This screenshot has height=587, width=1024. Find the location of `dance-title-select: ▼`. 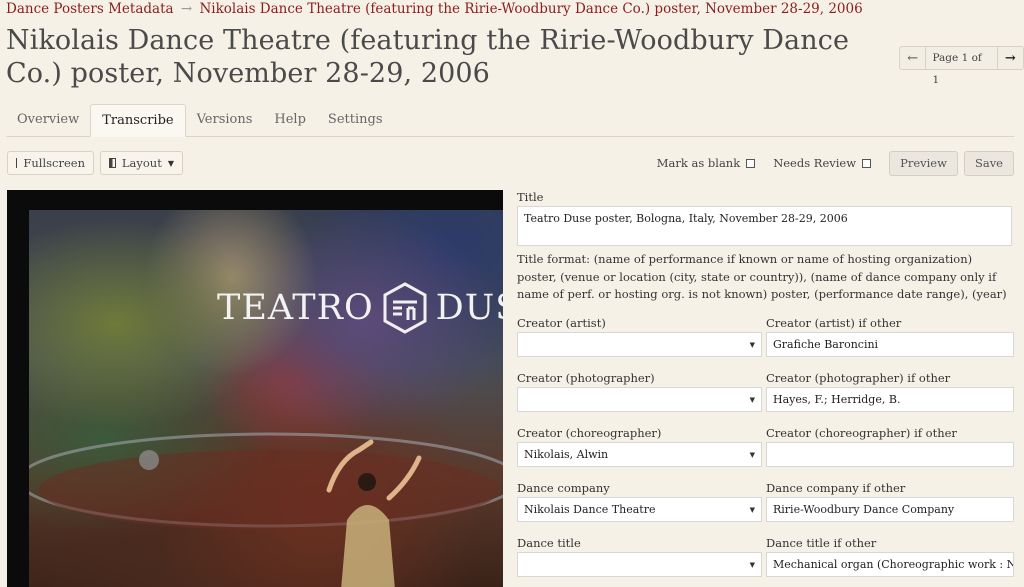

dance-title-select: ▼ is located at coordinates (639, 564).